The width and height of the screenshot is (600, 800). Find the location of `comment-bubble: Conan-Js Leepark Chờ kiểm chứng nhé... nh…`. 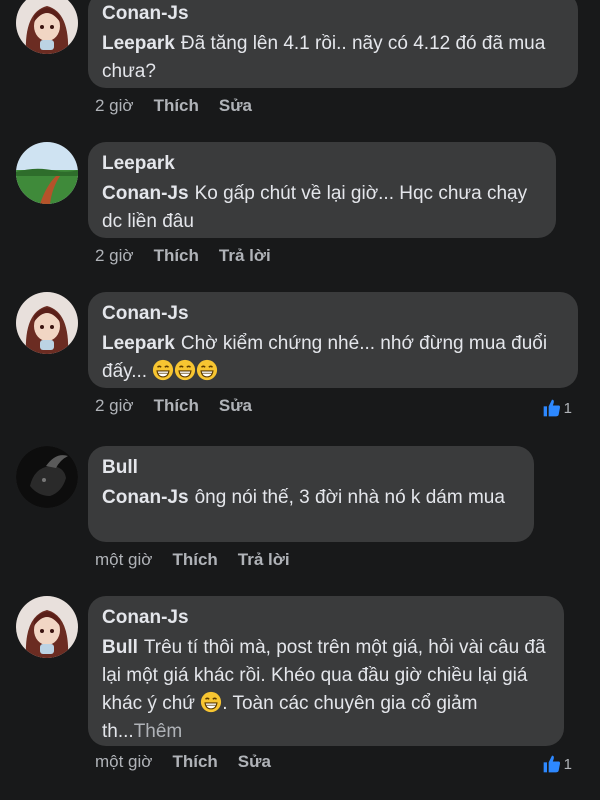

comment-bubble: Conan-Js Leepark Chờ kiểm chứng nhé... nh… is located at coordinates (333, 340).